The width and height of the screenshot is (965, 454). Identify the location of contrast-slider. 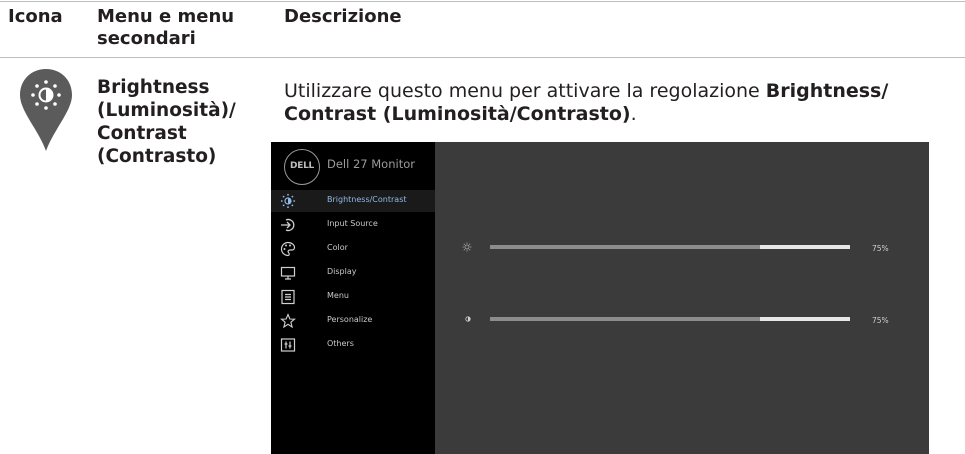
(670, 319).